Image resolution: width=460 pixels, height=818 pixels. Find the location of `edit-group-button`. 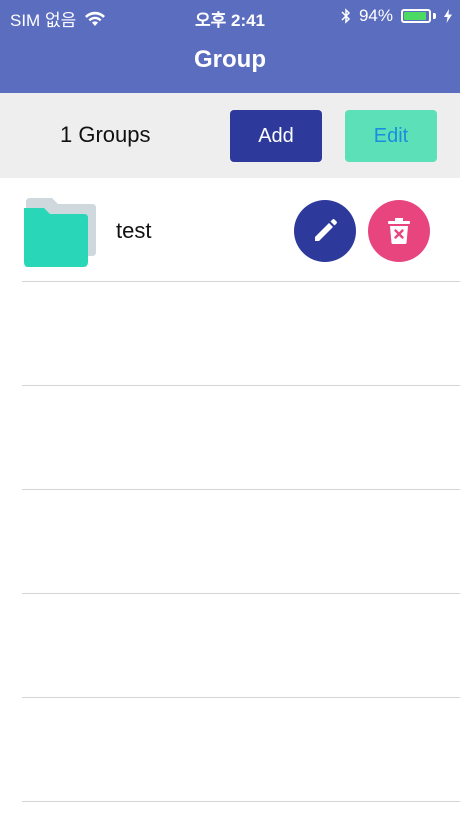

edit-group-button is located at coordinates (325, 231).